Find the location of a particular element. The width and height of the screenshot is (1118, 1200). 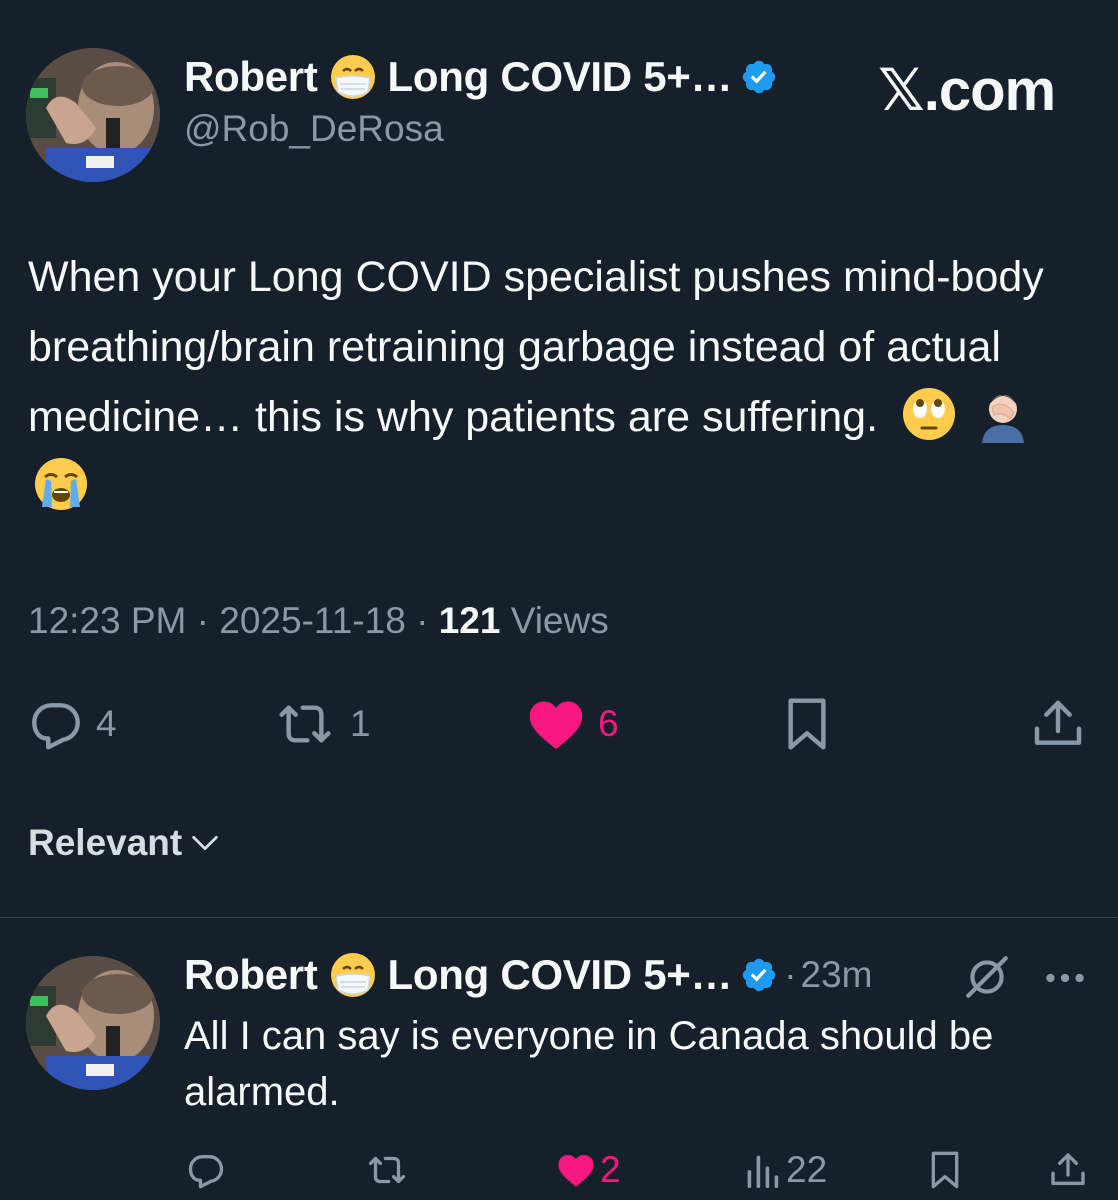

reply-count: 4 is located at coordinates (106, 723).